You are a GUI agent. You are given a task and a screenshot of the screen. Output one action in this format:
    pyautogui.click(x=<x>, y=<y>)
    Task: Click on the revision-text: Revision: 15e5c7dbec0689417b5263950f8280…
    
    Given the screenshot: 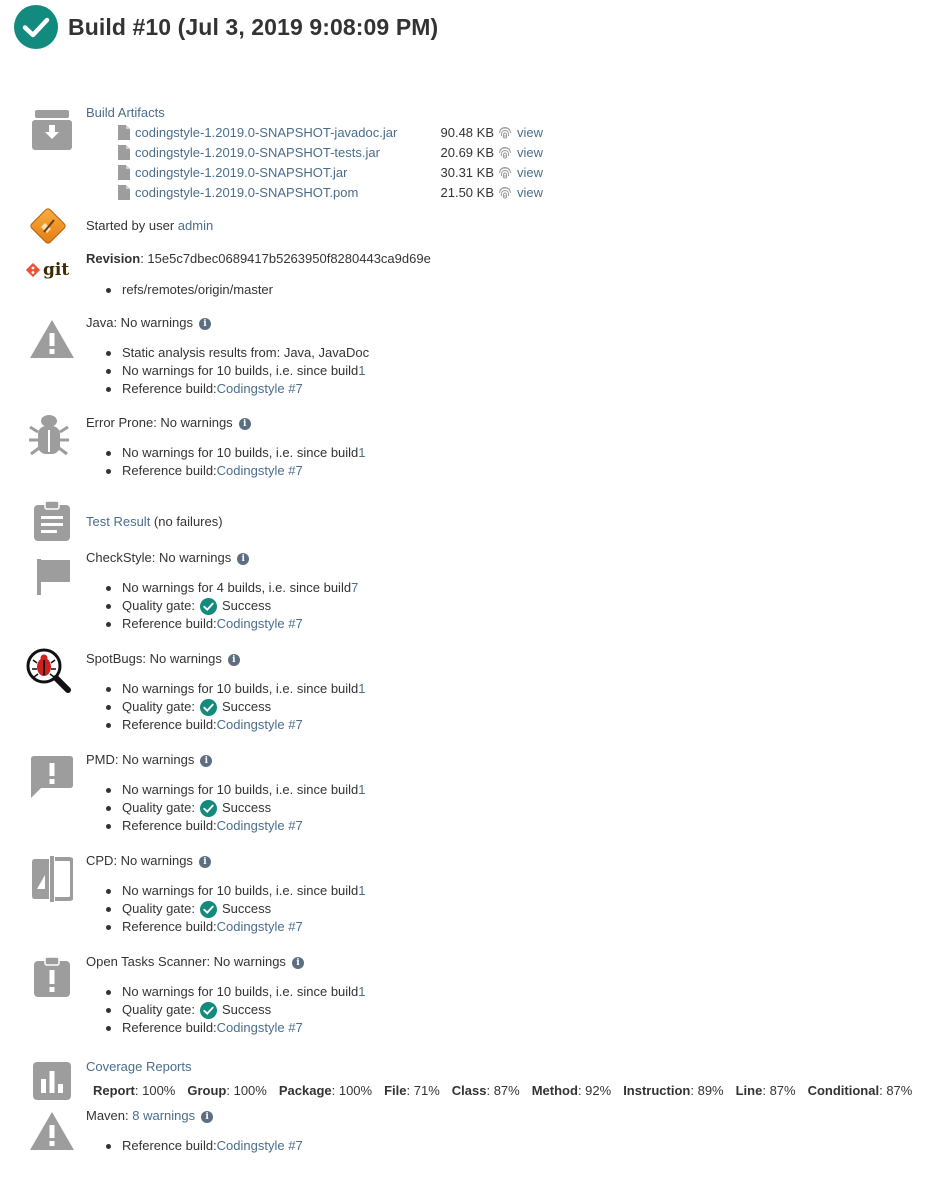 What is the action you would take?
    pyautogui.click(x=258, y=258)
    